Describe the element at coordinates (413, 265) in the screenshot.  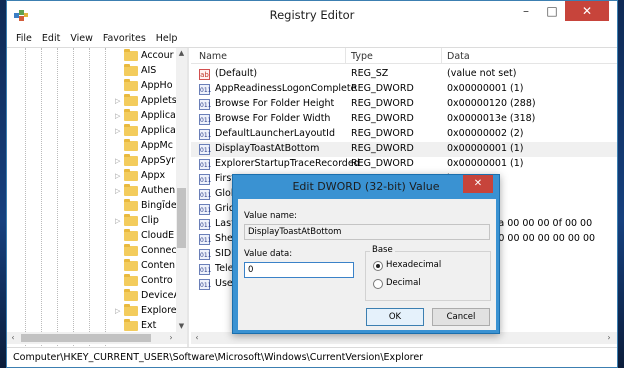
I see `hexadecimal-label: Hexadecimal` at that location.